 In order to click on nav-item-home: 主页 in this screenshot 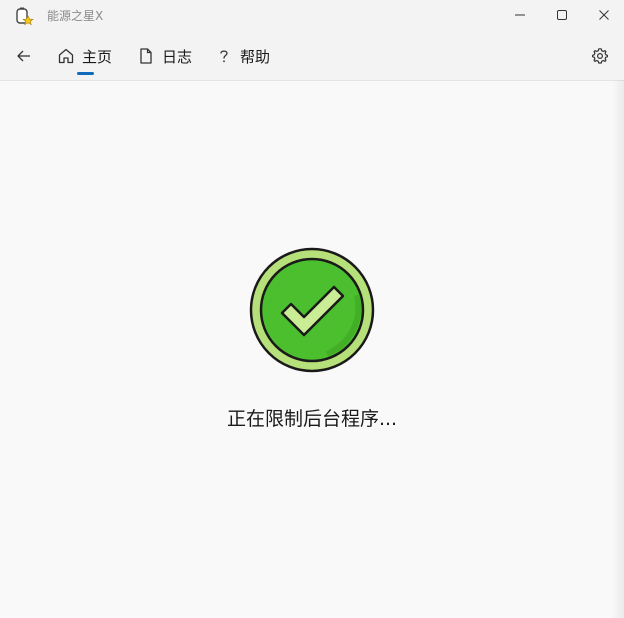, I will do `click(84, 56)`.